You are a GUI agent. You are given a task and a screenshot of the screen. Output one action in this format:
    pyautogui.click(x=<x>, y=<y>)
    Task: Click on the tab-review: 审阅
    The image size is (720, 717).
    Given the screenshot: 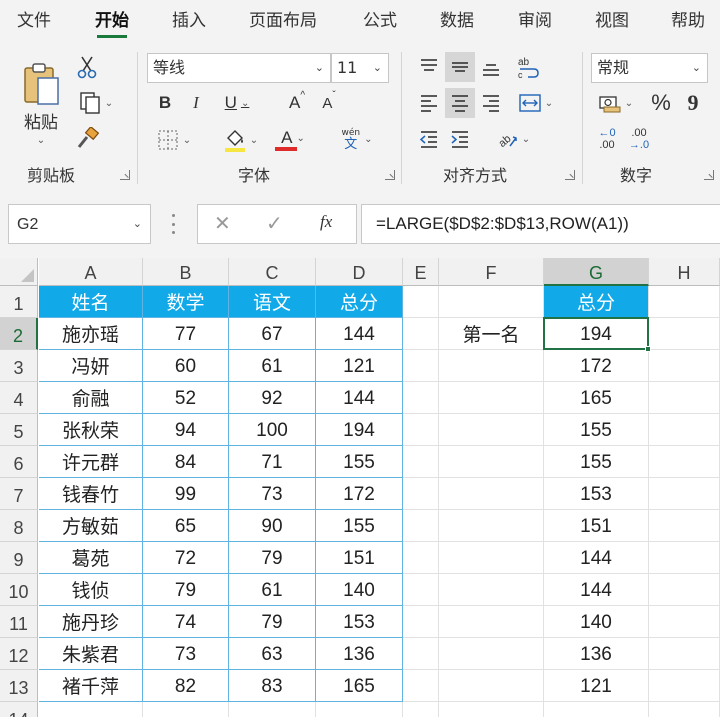 What is the action you would take?
    pyautogui.click(x=535, y=20)
    